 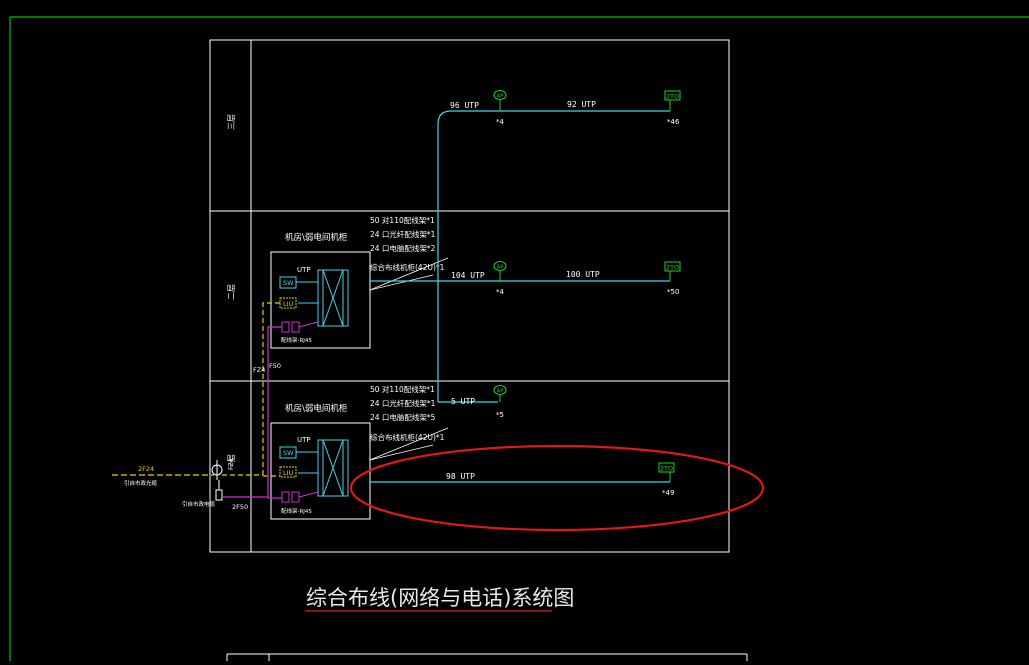 I want to click on run-f2-right: 100 UTP, so click(x=583, y=274).